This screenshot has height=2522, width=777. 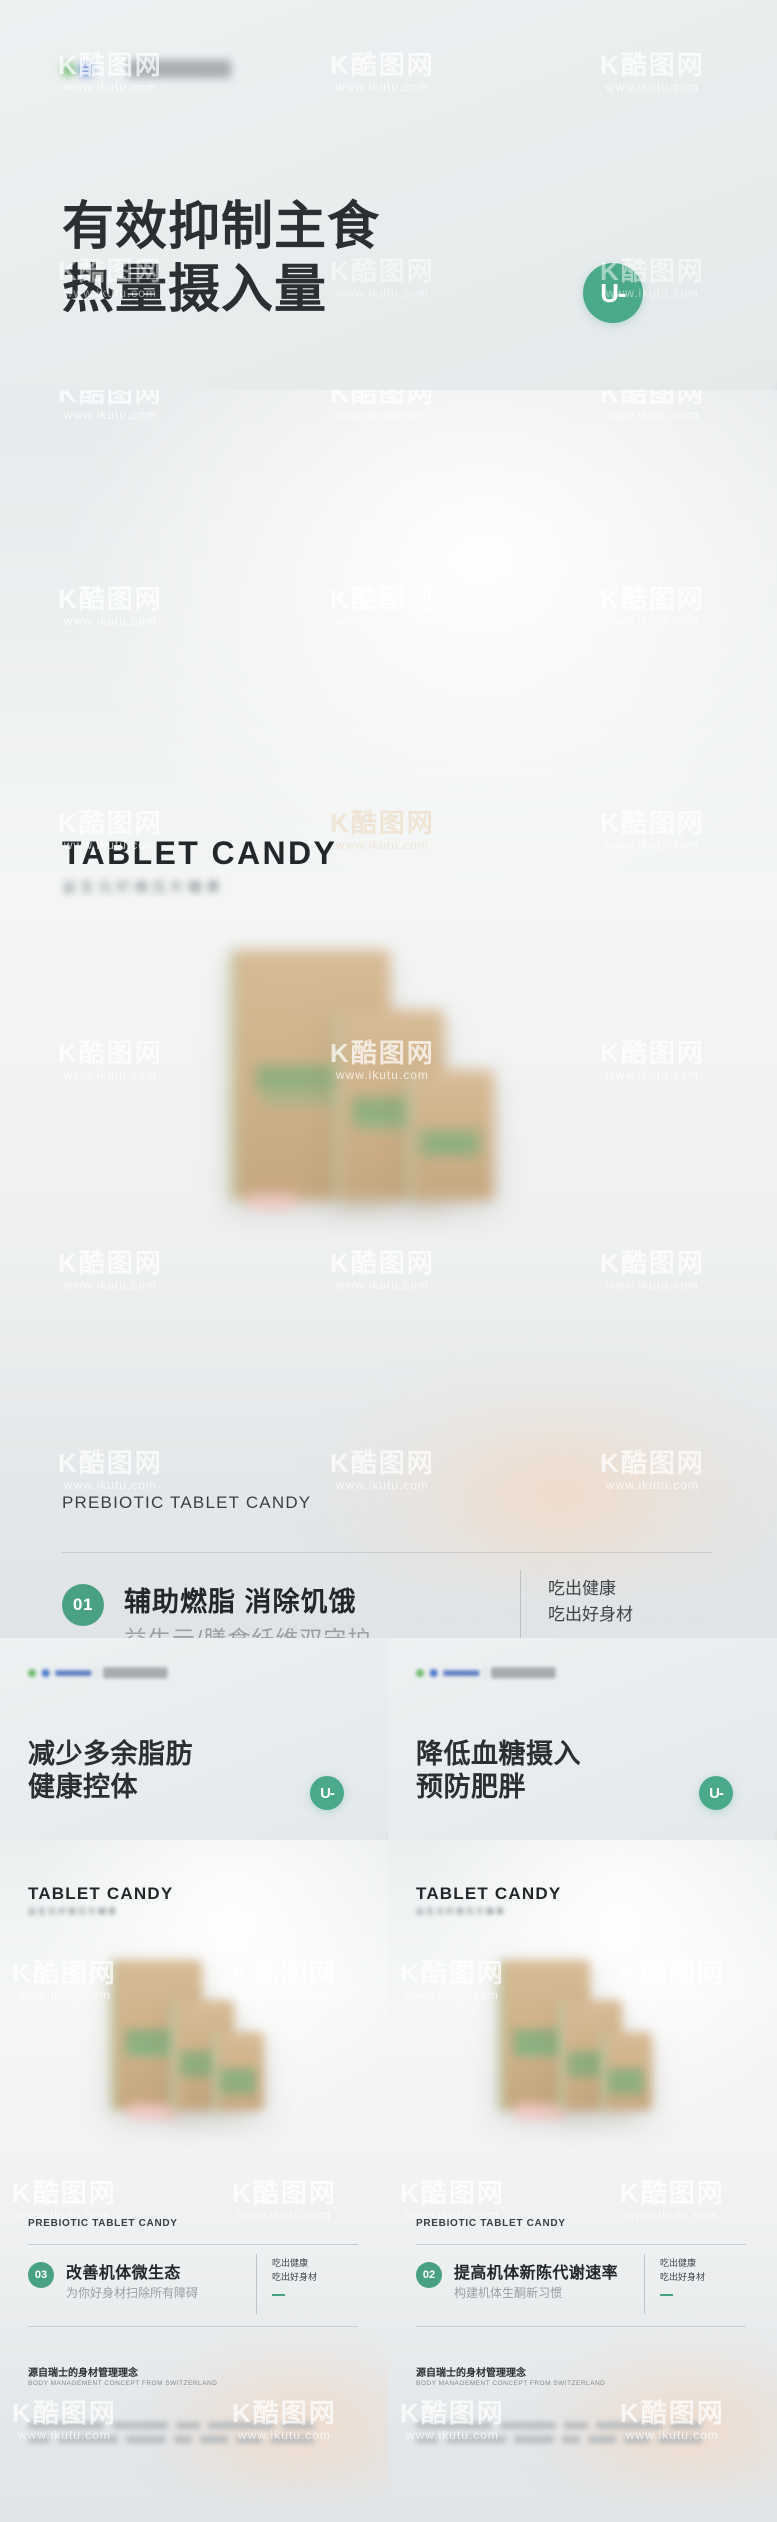 I want to click on feature-row: 01 辅助燃脂 消除饥饿 益生元/膳食纤维双守护 吃出健康 吃出好身材, so click(x=387, y=1604).